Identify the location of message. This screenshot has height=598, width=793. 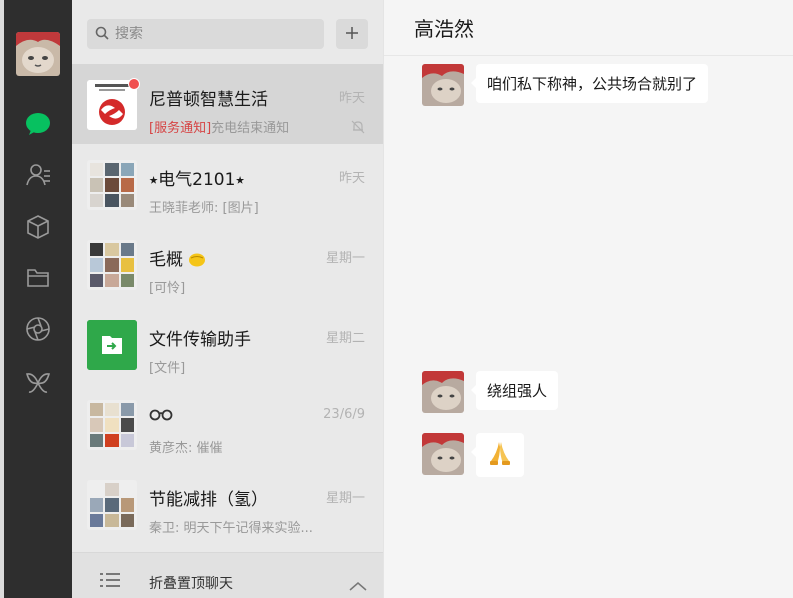
(473, 455).